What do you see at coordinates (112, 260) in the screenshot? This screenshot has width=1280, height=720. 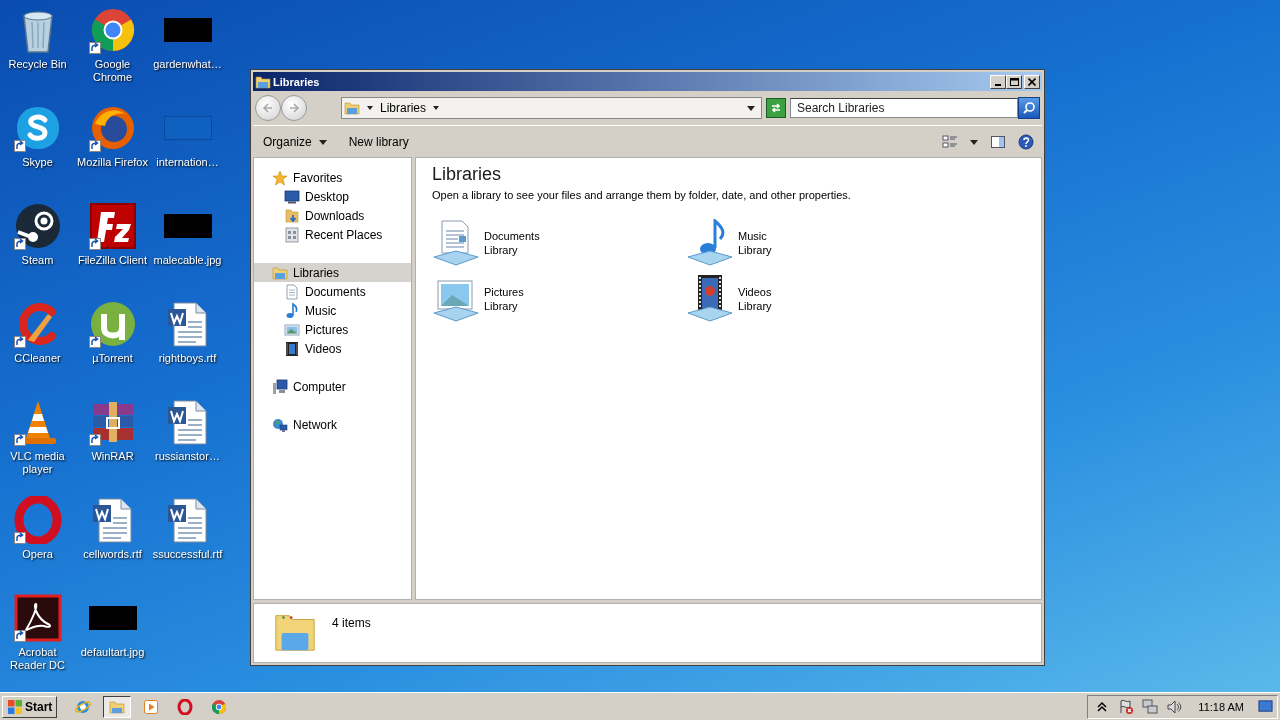 I see `icon-label: FileZilla Client` at bounding box center [112, 260].